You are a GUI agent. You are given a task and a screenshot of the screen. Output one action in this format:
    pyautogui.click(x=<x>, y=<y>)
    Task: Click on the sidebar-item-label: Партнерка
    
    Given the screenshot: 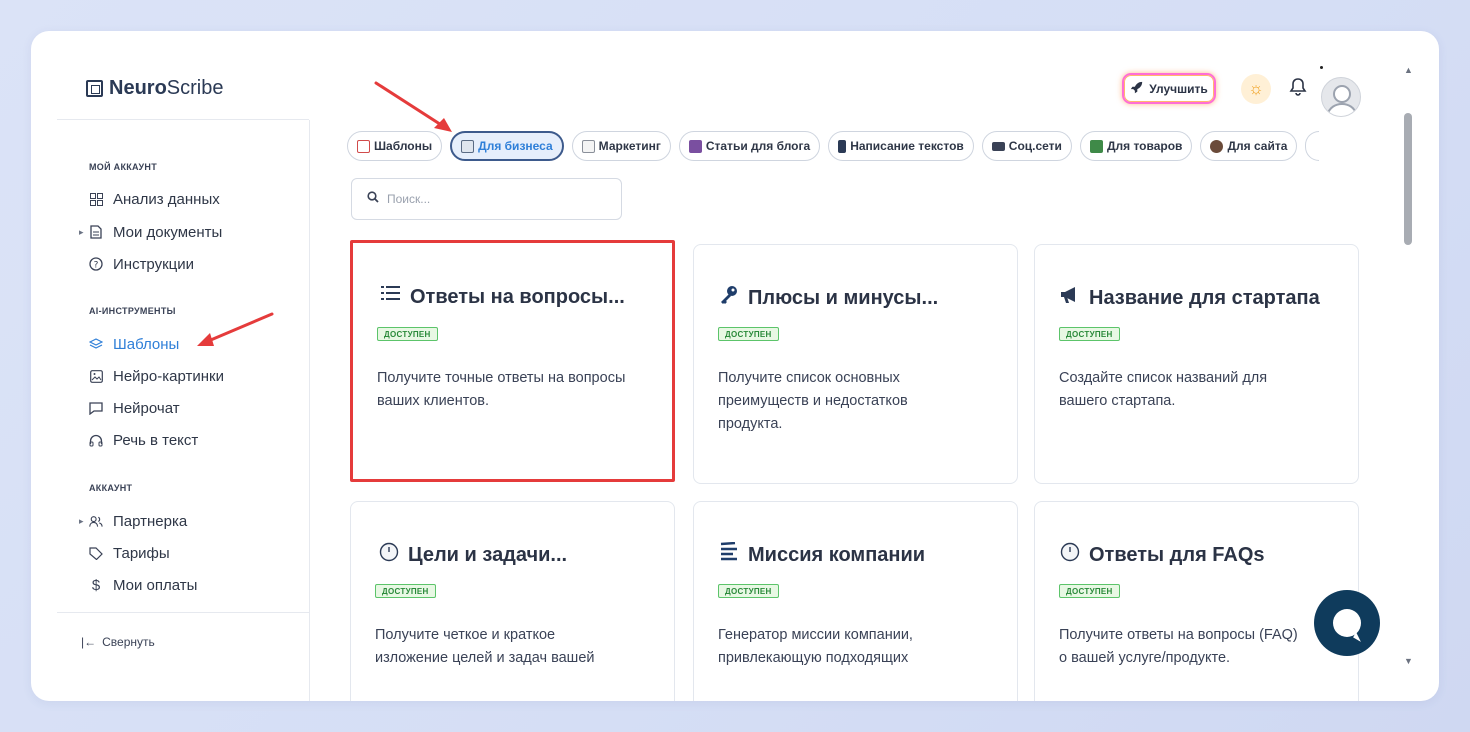 What is the action you would take?
    pyautogui.click(x=150, y=521)
    